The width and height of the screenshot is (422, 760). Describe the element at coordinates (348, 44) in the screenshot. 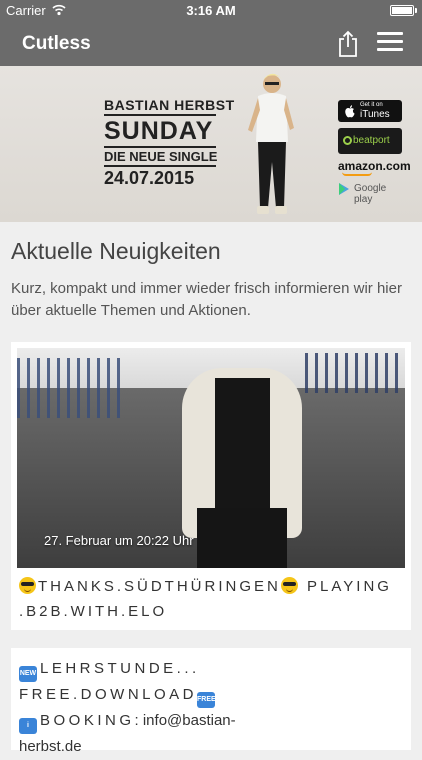

I see `share-icon` at that location.